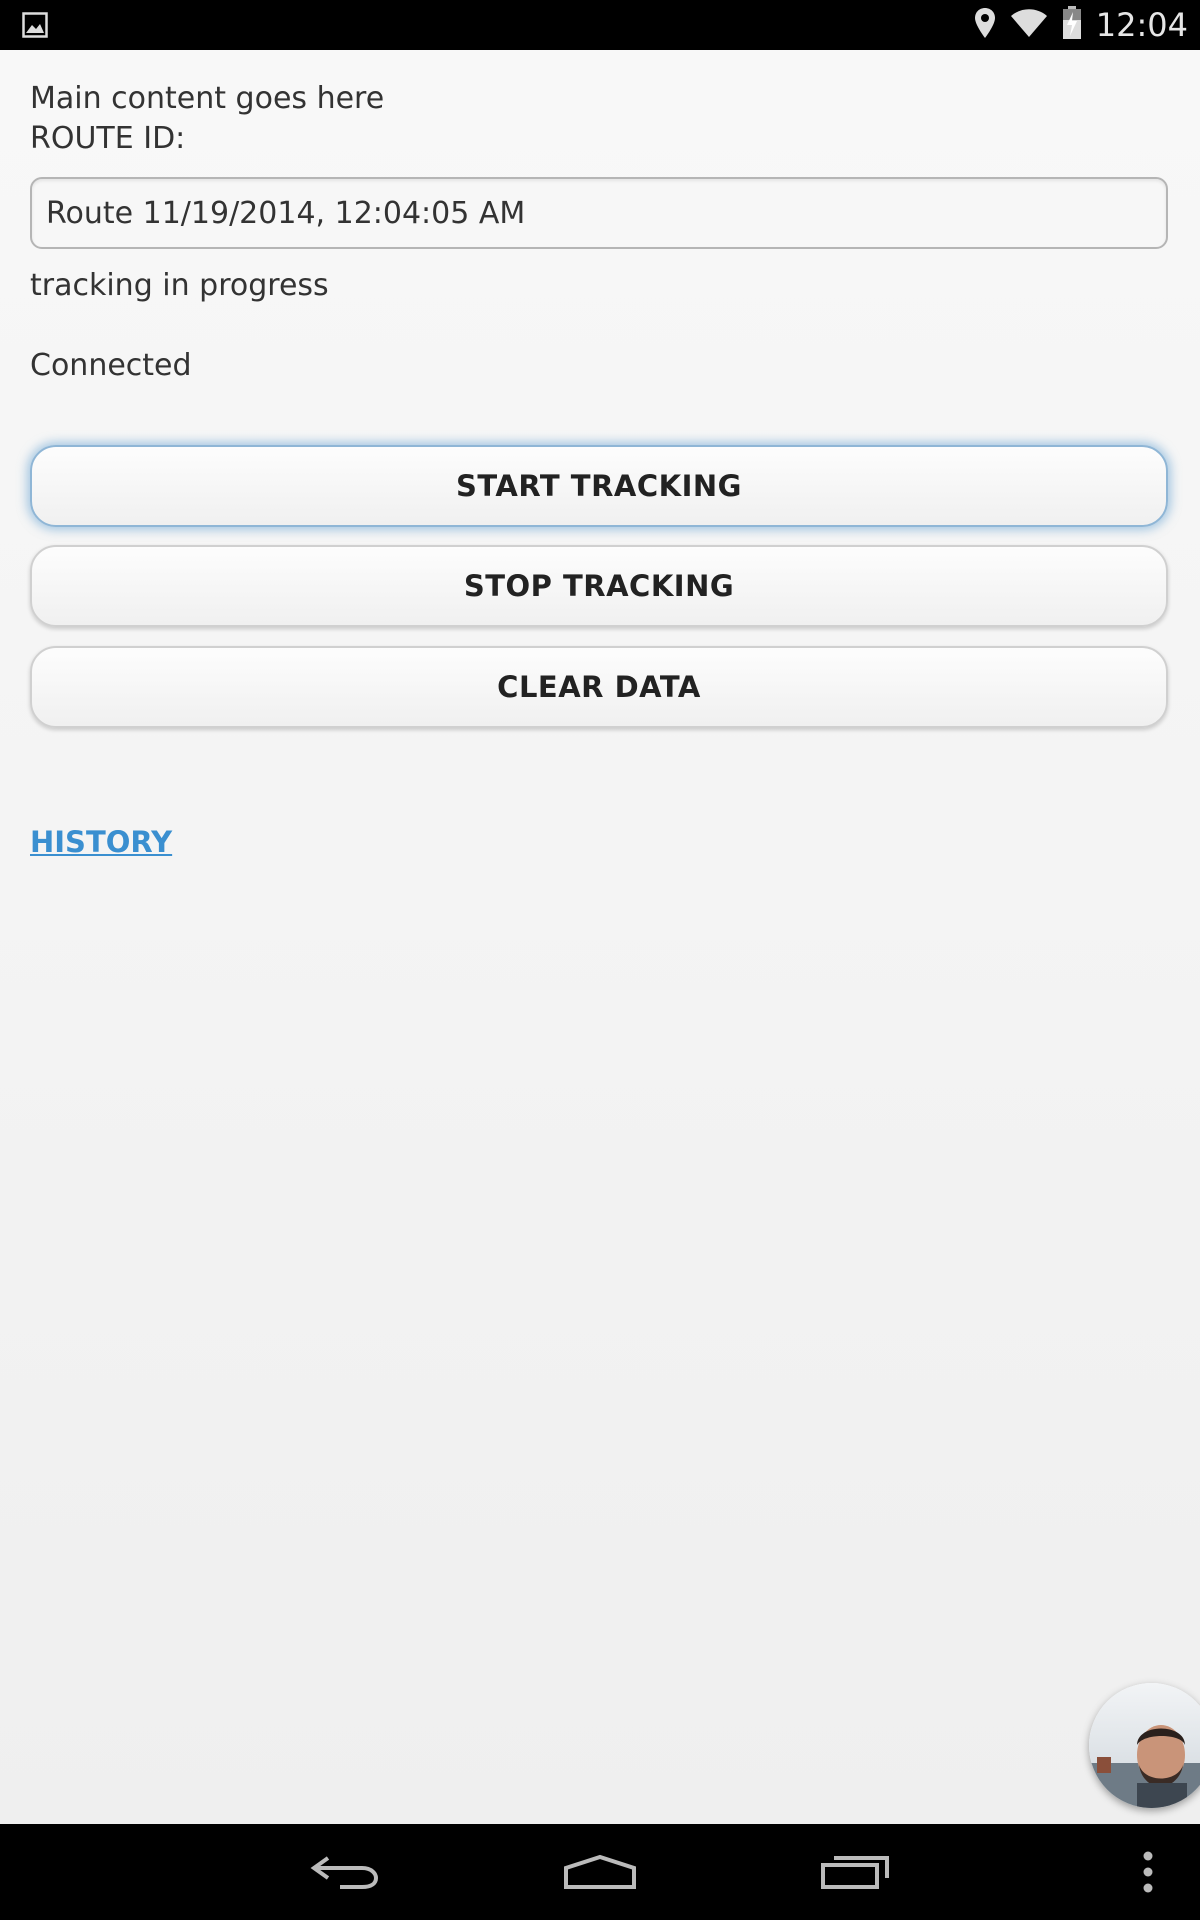 This screenshot has width=1200, height=1920. What do you see at coordinates (1029, 25) in the screenshot?
I see `wifi-icon` at bounding box center [1029, 25].